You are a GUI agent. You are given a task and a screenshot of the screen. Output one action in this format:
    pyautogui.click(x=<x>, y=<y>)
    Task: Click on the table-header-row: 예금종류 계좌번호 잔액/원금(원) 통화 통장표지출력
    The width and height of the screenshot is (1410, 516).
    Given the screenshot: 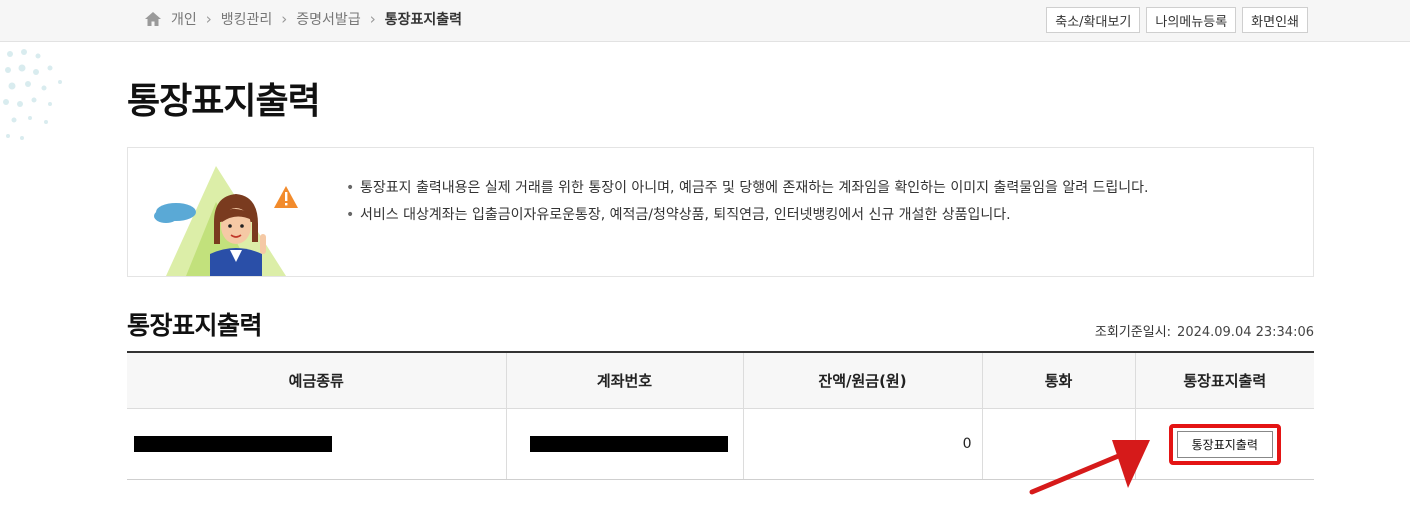 What is the action you would take?
    pyautogui.click(x=720, y=380)
    